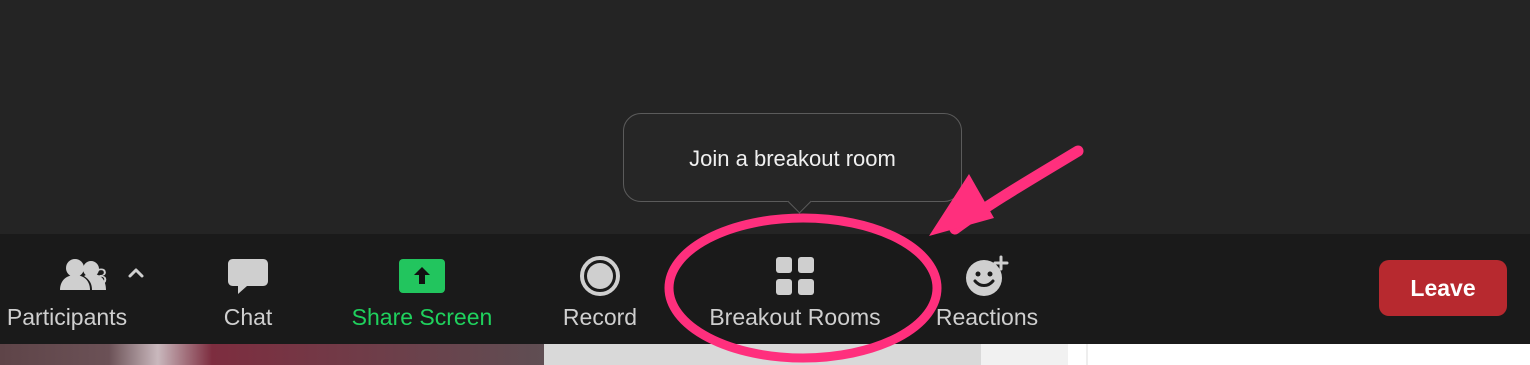 This screenshot has width=1530, height=365. I want to click on participants-count: 3, so click(101, 276).